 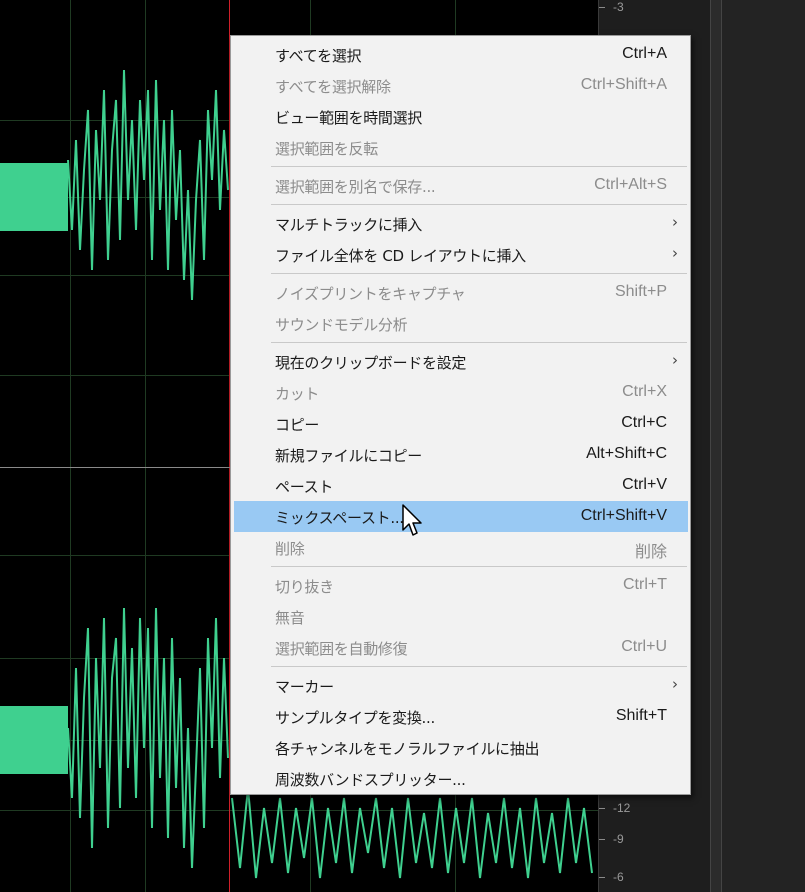 I want to click on menu-item-8: ノイズプリントをキャプチャ Shift+P, so click(x=461, y=292).